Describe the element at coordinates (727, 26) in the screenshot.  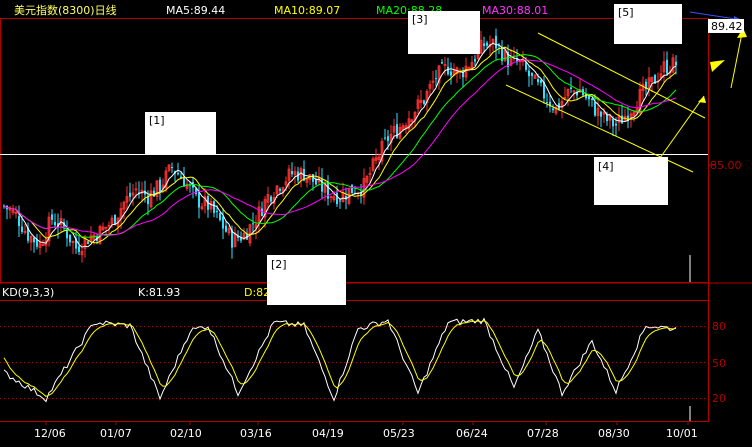
I see `current-price-value: 89.42` at that location.